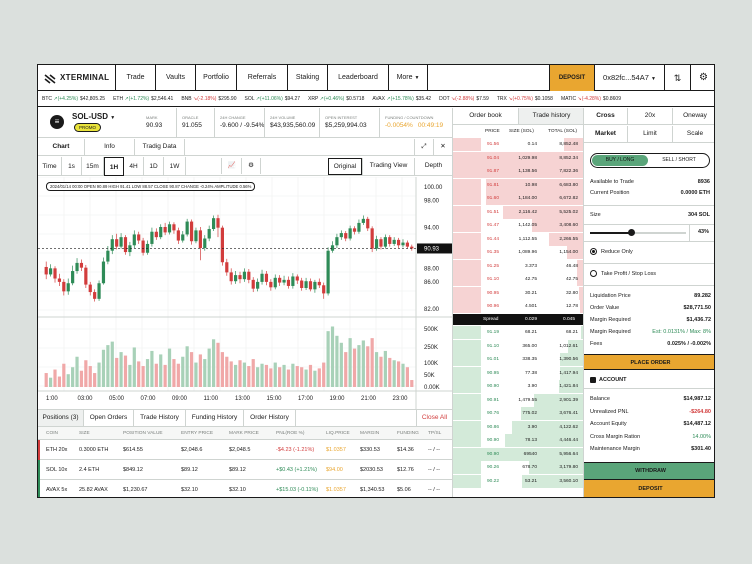 This screenshot has width=752, height=564. What do you see at coordinates (61, 418) in the screenshot?
I see `positions-tab: Positions (3)` at bounding box center [61, 418].